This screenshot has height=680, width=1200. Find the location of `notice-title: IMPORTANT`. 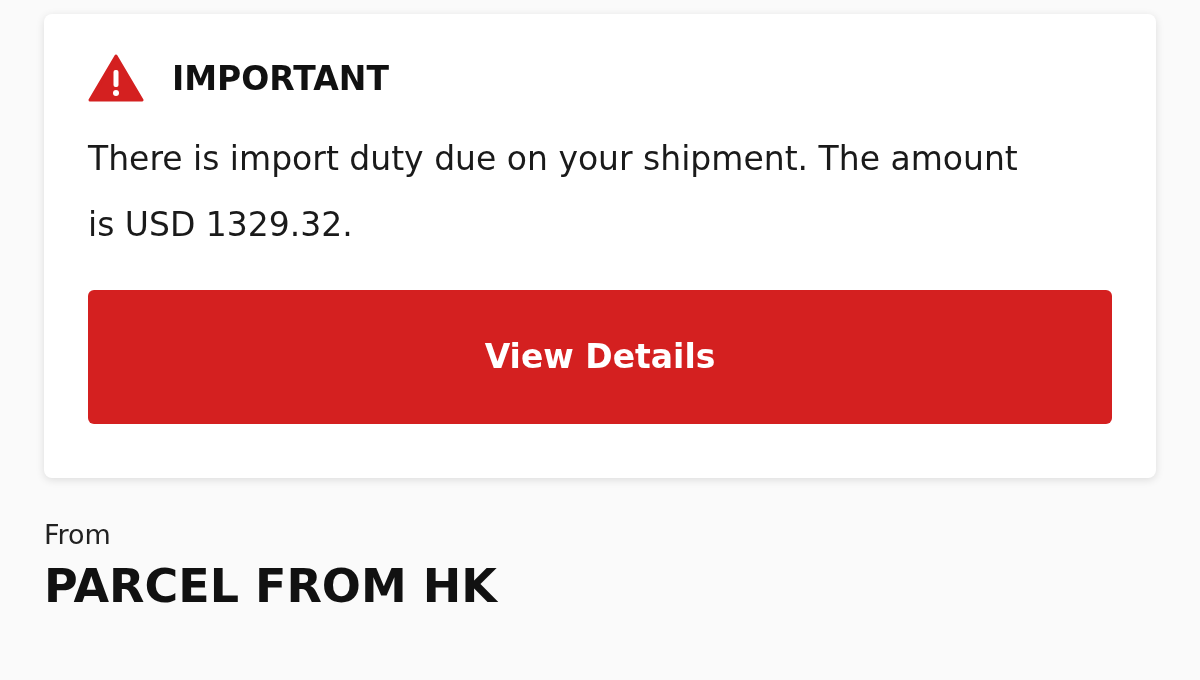

notice-title: IMPORTANT is located at coordinates (280, 78).